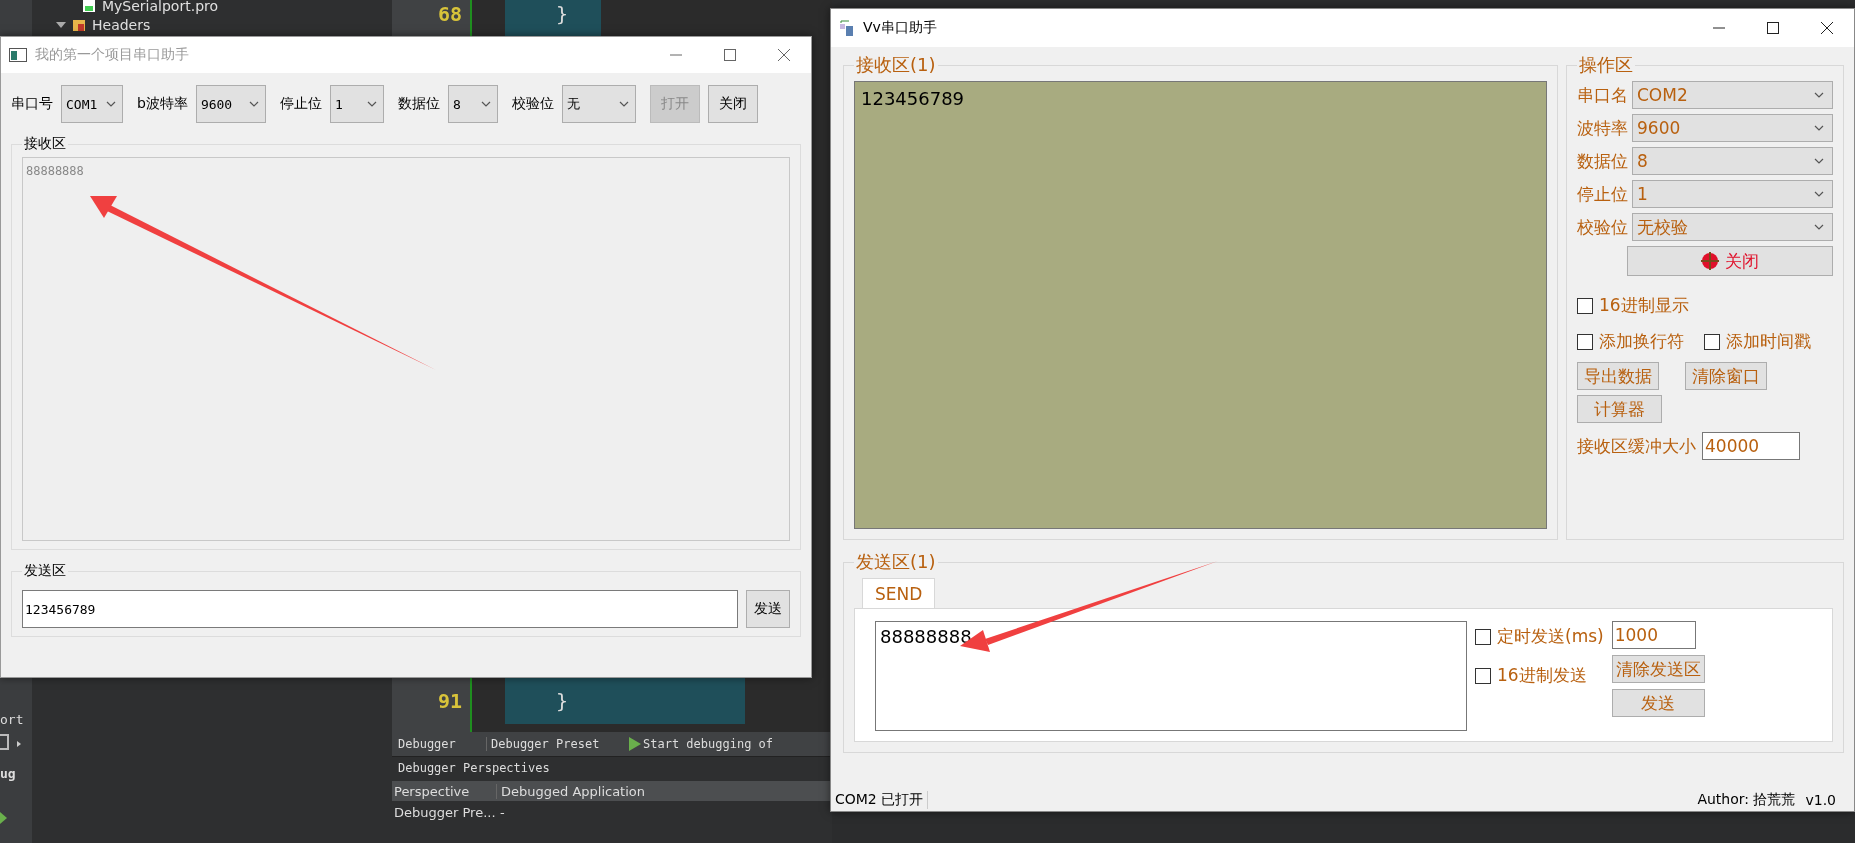  What do you see at coordinates (79, 24) in the screenshot?
I see `folder-icon` at bounding box center [79, 24].